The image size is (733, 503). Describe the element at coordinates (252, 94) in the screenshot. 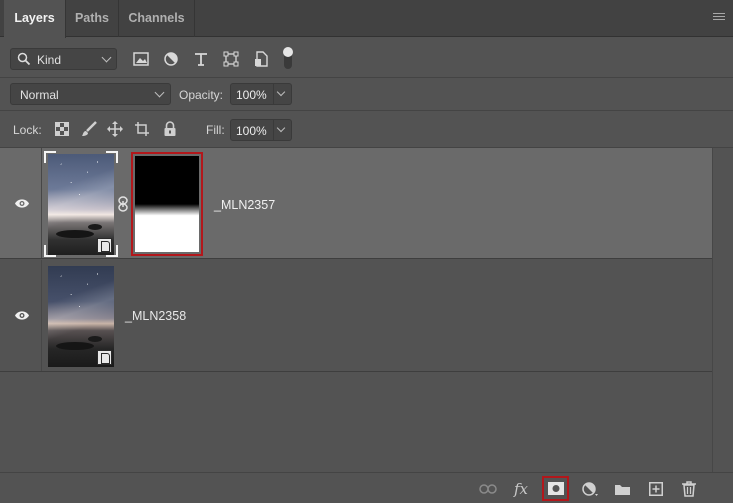

I see `opacity-input: 100%` at that location.